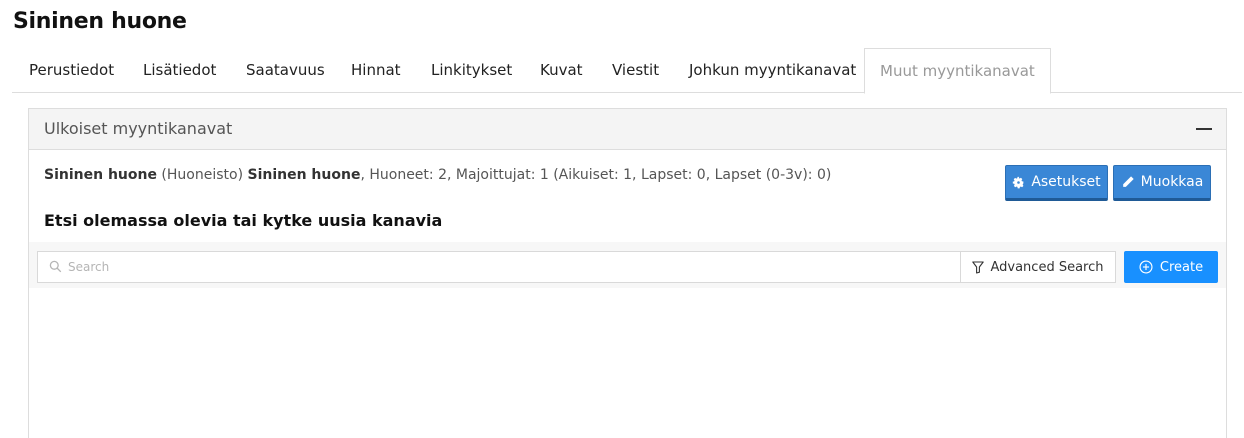 Image resolution: width=1244 pixels, height=438 pixels. What do you see at coordinates (202, 175) in the screenshot?
I see `room-type: (Huoneisto)` at bounding box center [202, 175].